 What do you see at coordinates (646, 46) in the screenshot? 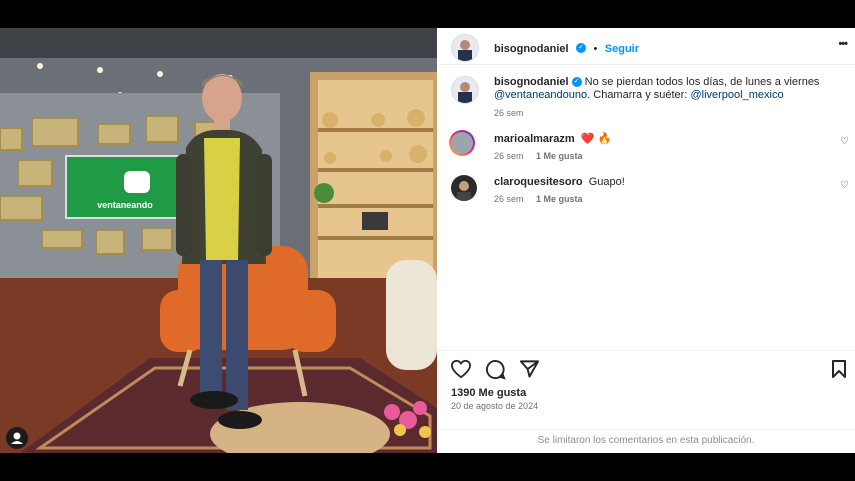
I see `post-header: bisognodaniel ✓ • Seguir •••` at bounding box center [646, 46].